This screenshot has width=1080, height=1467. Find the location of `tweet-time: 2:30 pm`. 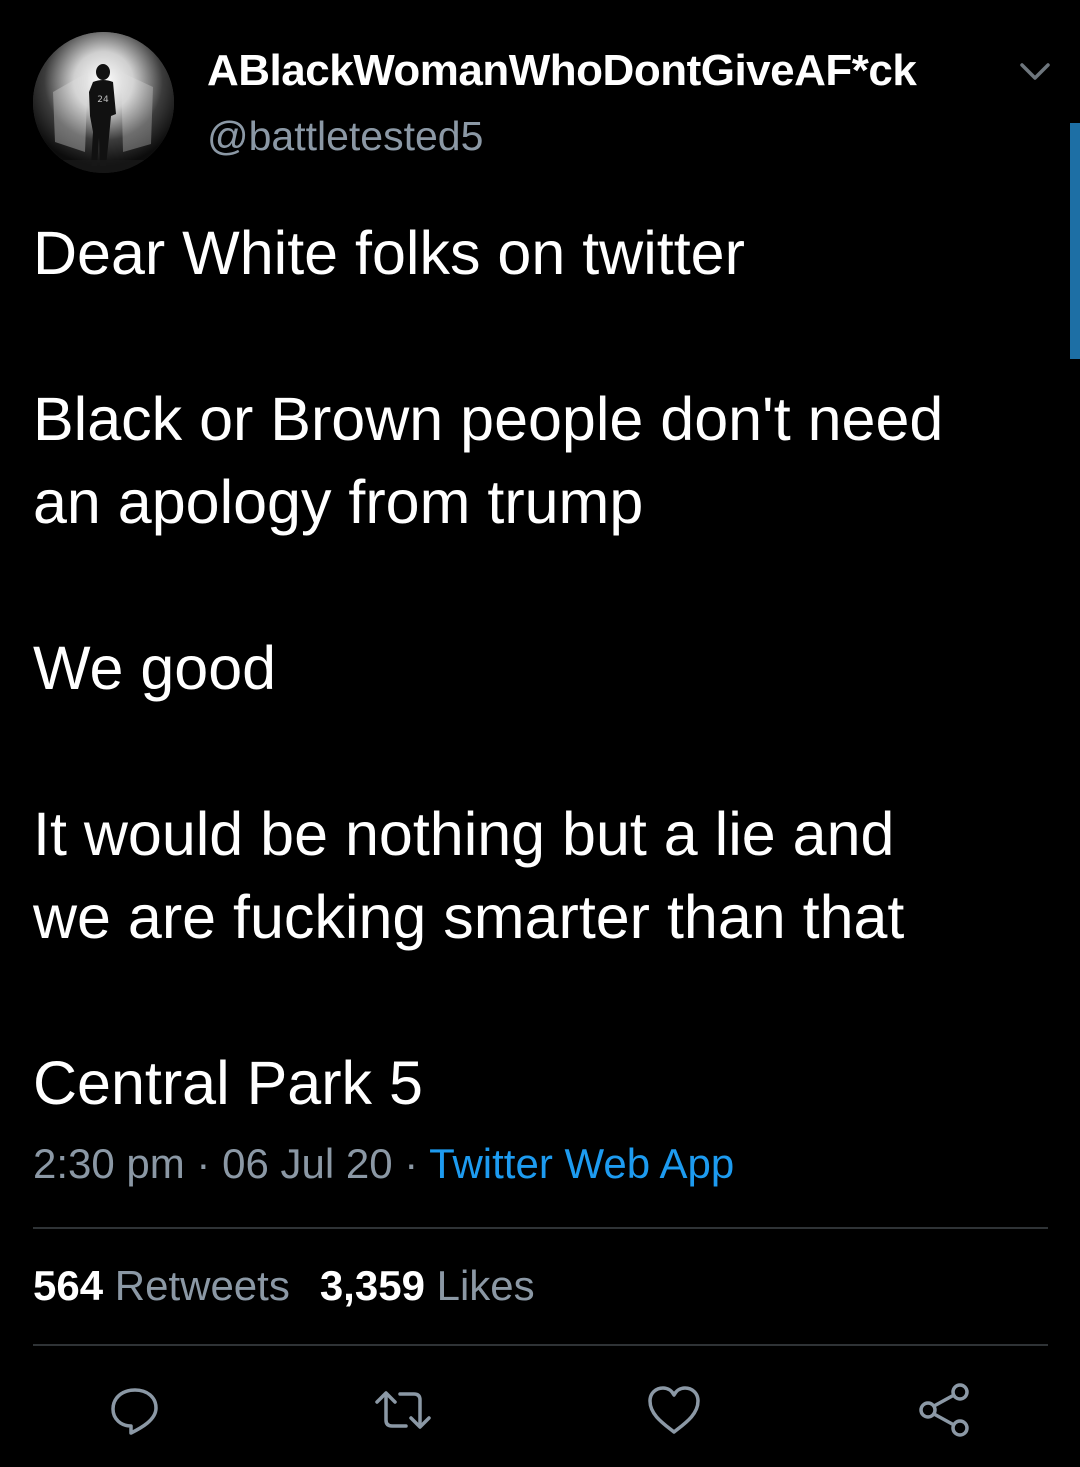

tweet-time: 2:30 pm is located at coordinates (109, 1163).